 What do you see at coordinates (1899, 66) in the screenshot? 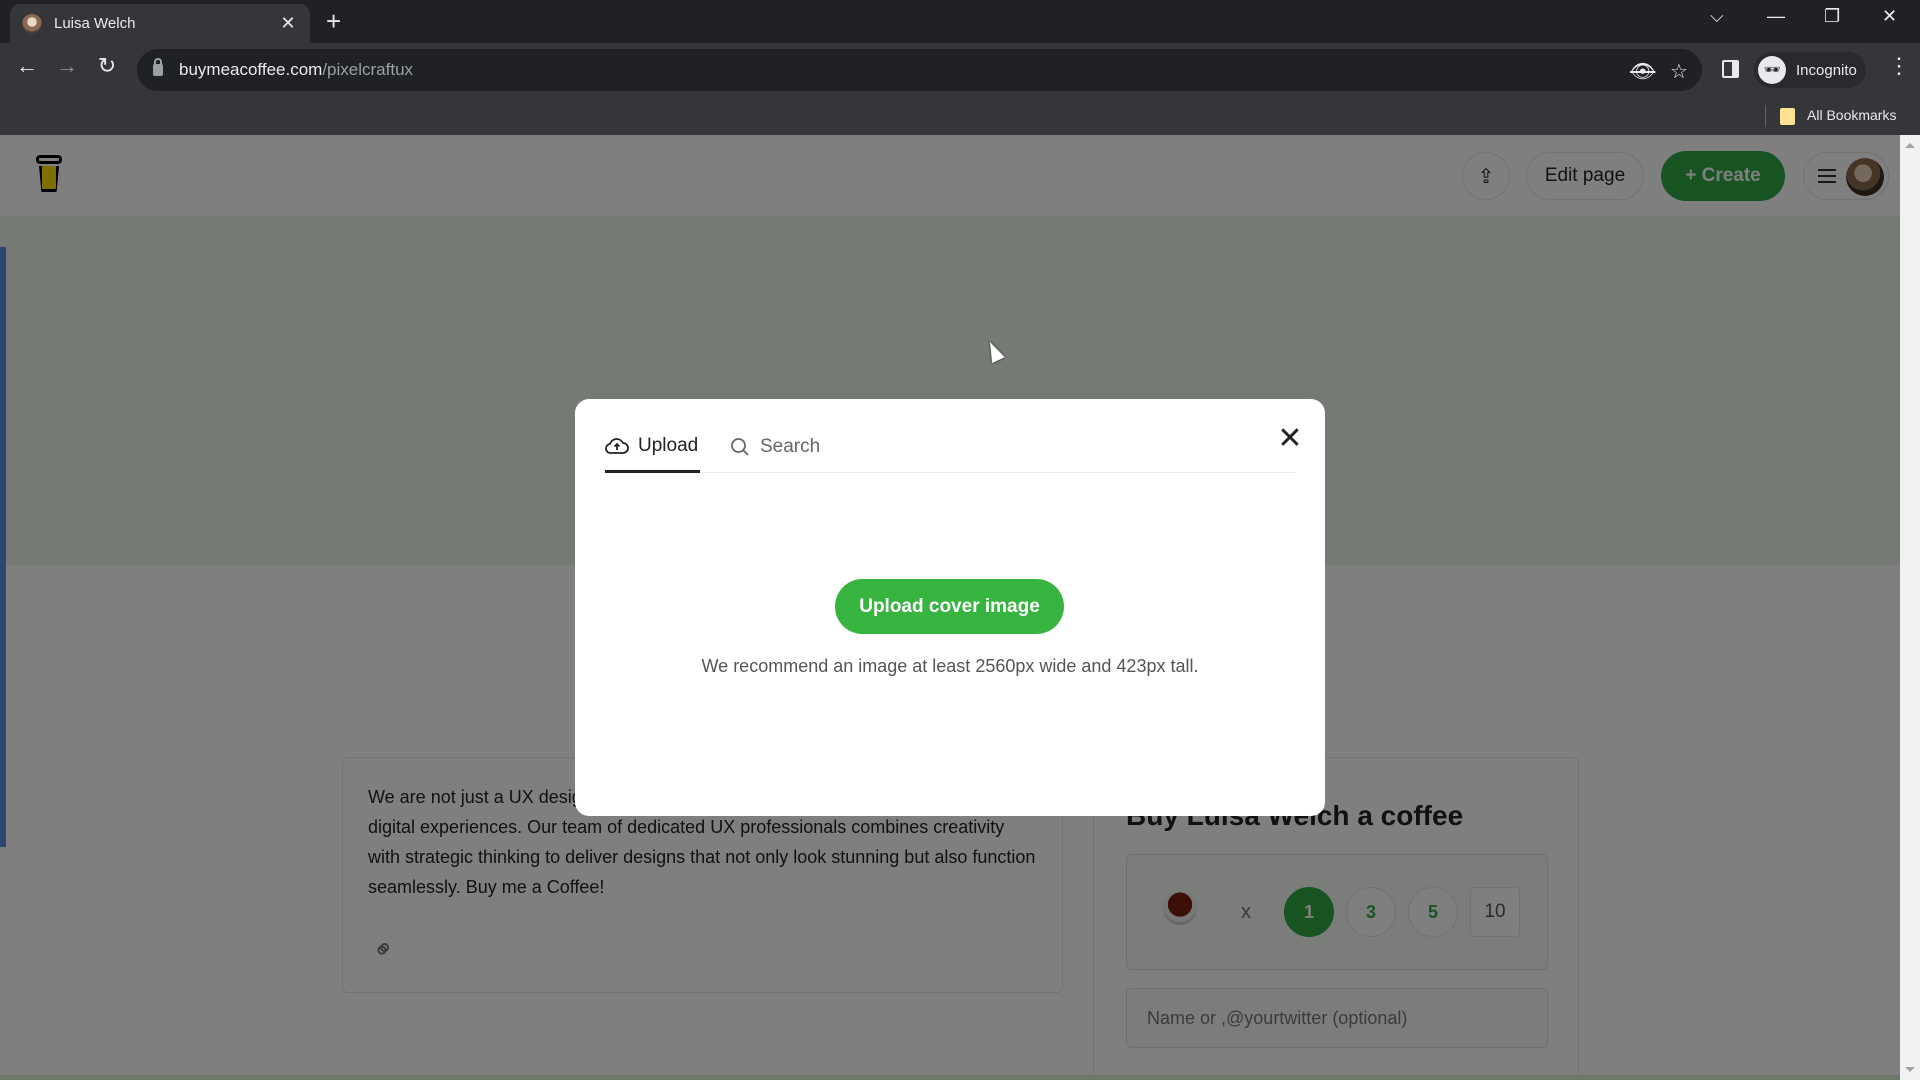
I see `browser-menu-icon: ⋮` at bounding box center [1899, 66].